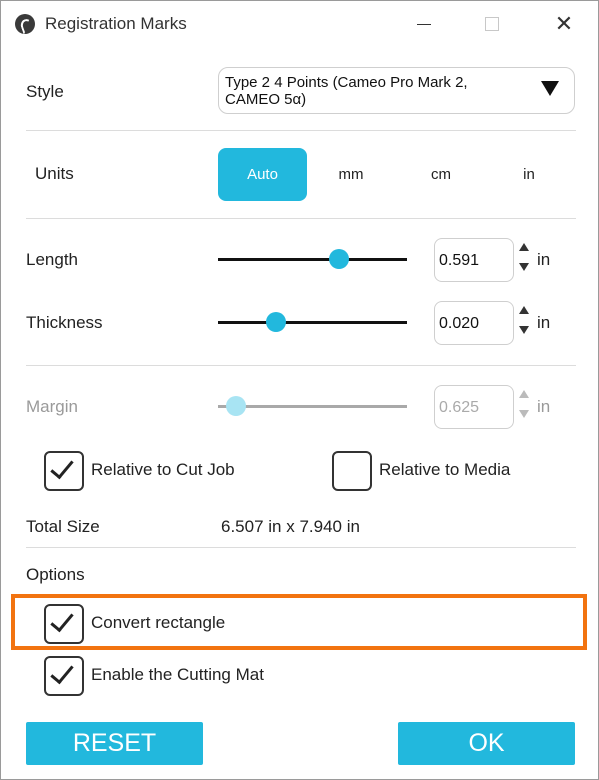 Image resolution: width=599 pixels, height=780 pixels. What do you see at coordinates (262, 174) in the screenshot?
I see `unit-auto-button: Auto` at bounding box center [262, 174].